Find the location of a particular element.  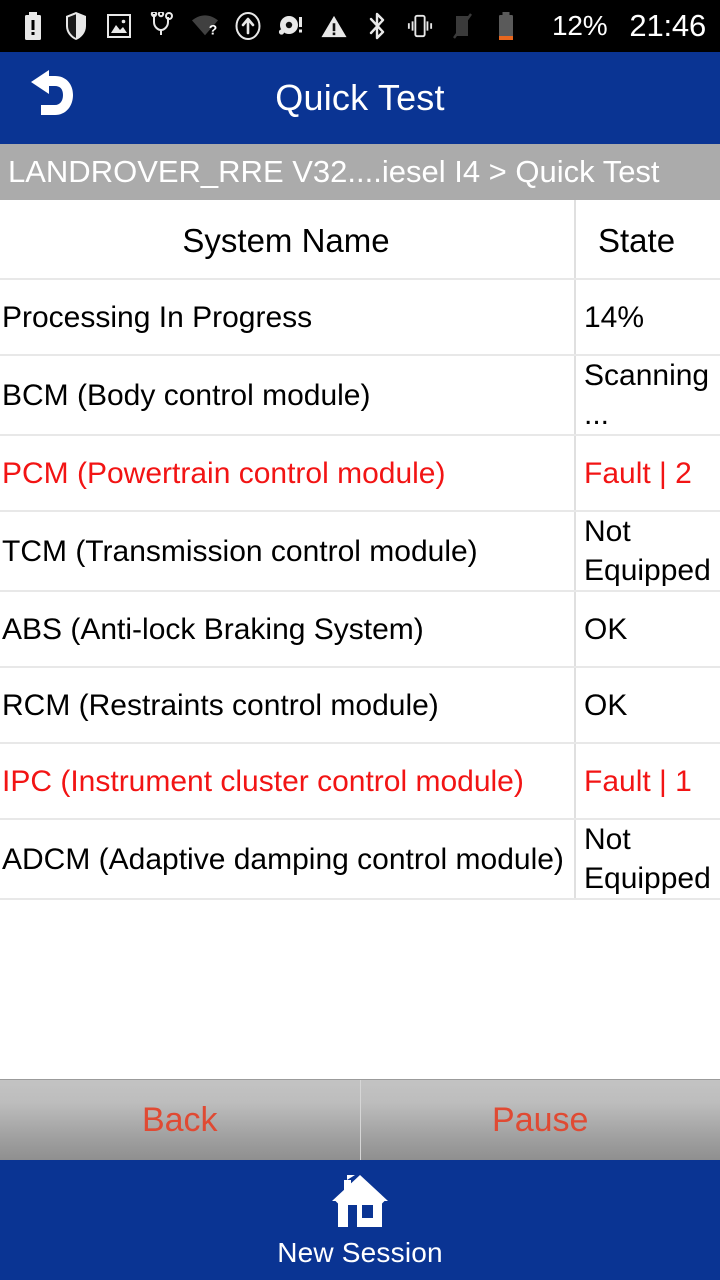

page-title: Quick Test is located at coordinates (360, 97).